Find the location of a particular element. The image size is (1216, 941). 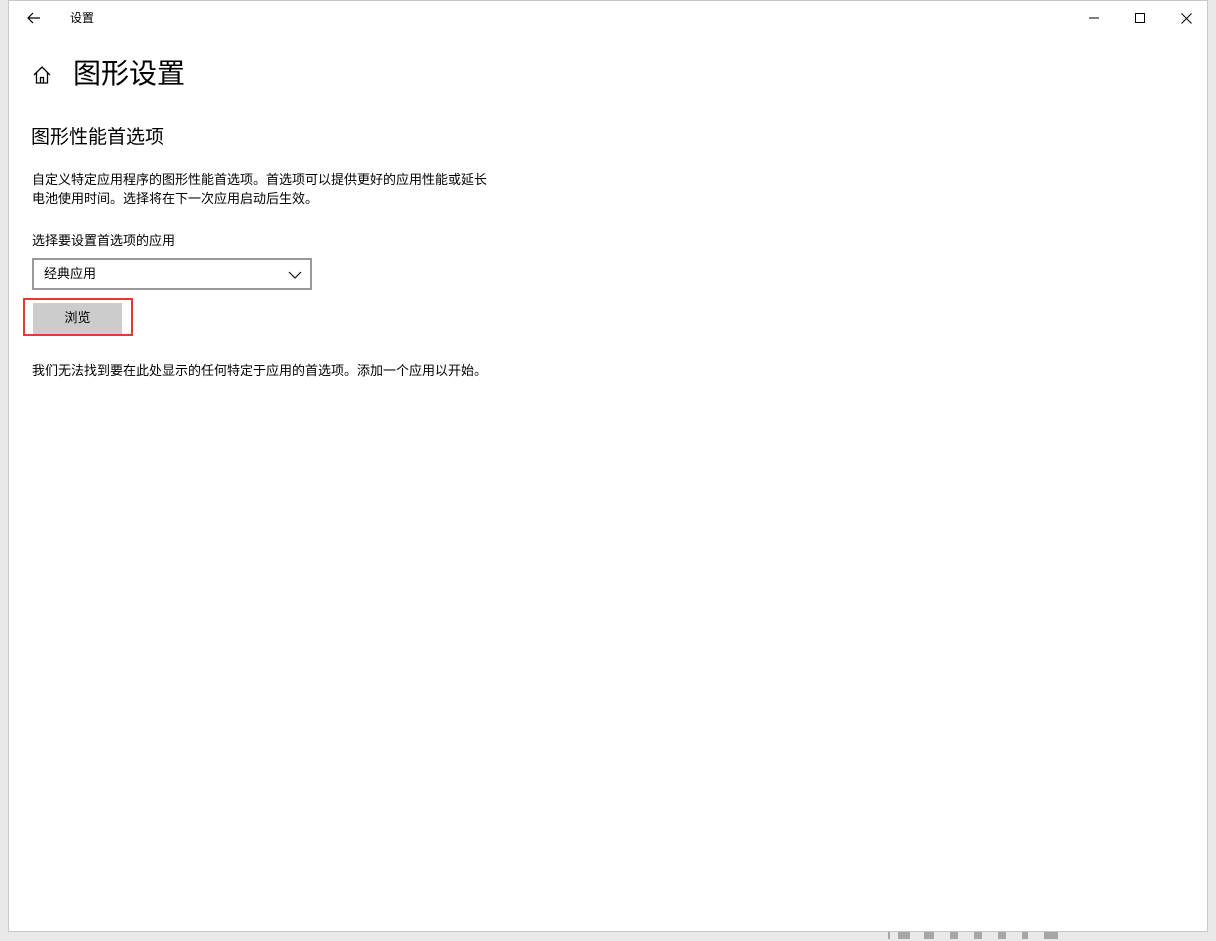

chevron-down-icon is located at coordinates (295, 275).